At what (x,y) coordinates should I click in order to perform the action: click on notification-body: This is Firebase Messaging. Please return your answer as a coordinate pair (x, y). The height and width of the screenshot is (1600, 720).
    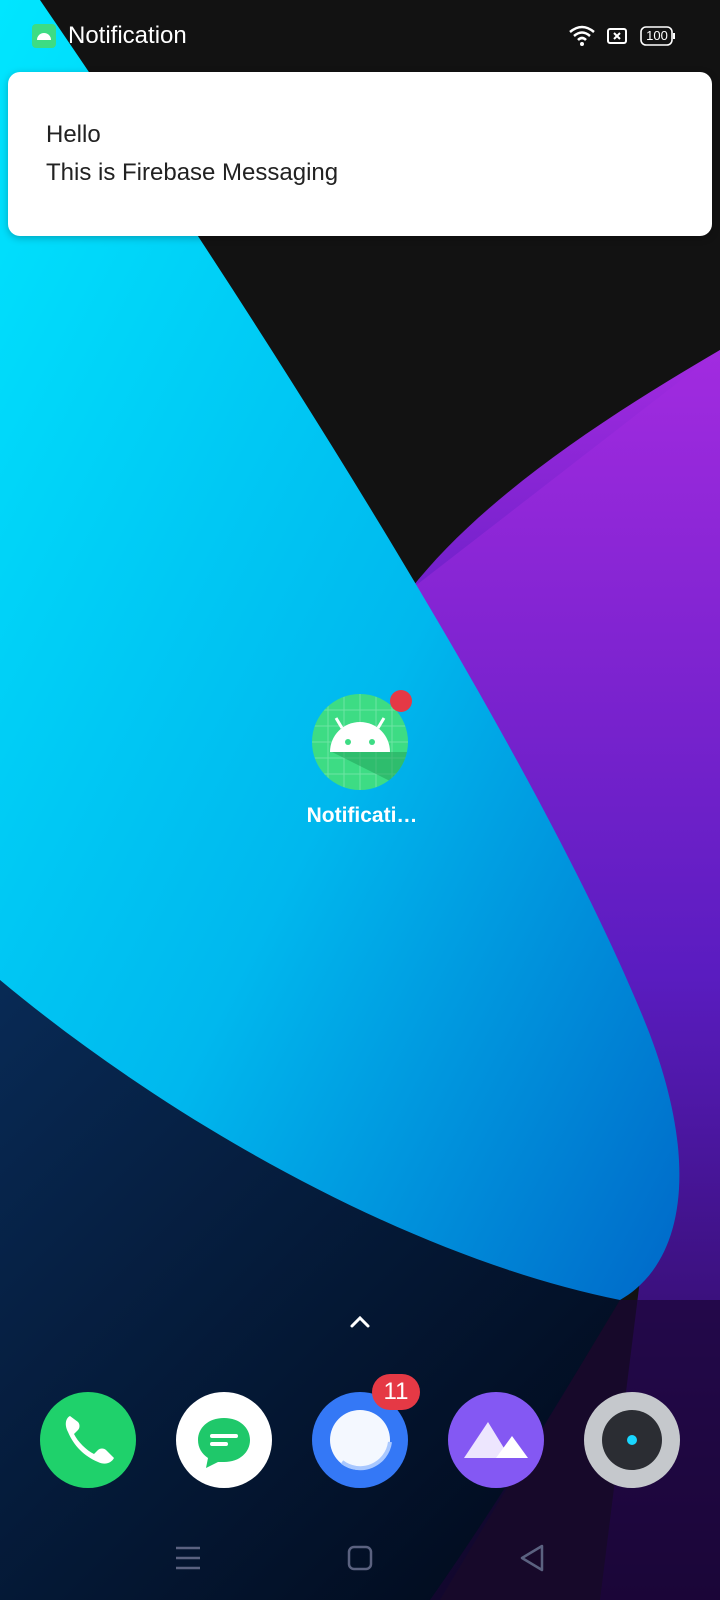
    Looking at the image, I should click on (192, 172).